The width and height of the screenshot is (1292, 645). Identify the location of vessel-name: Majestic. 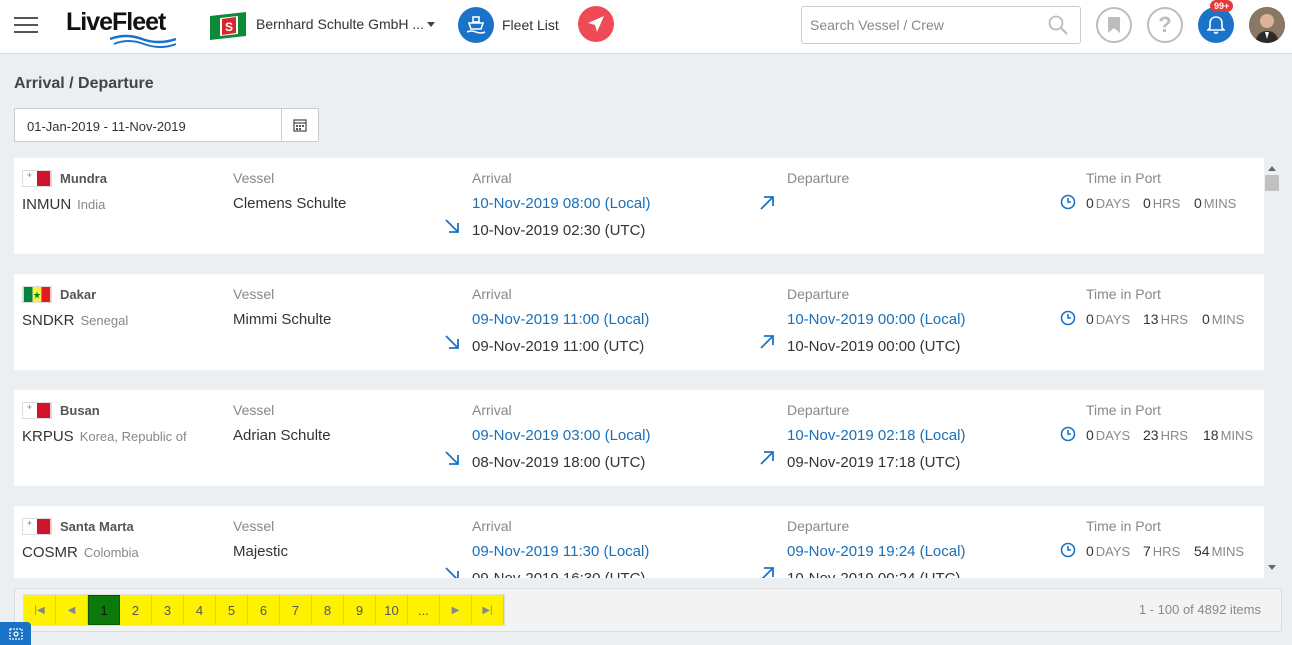
(261, 551).